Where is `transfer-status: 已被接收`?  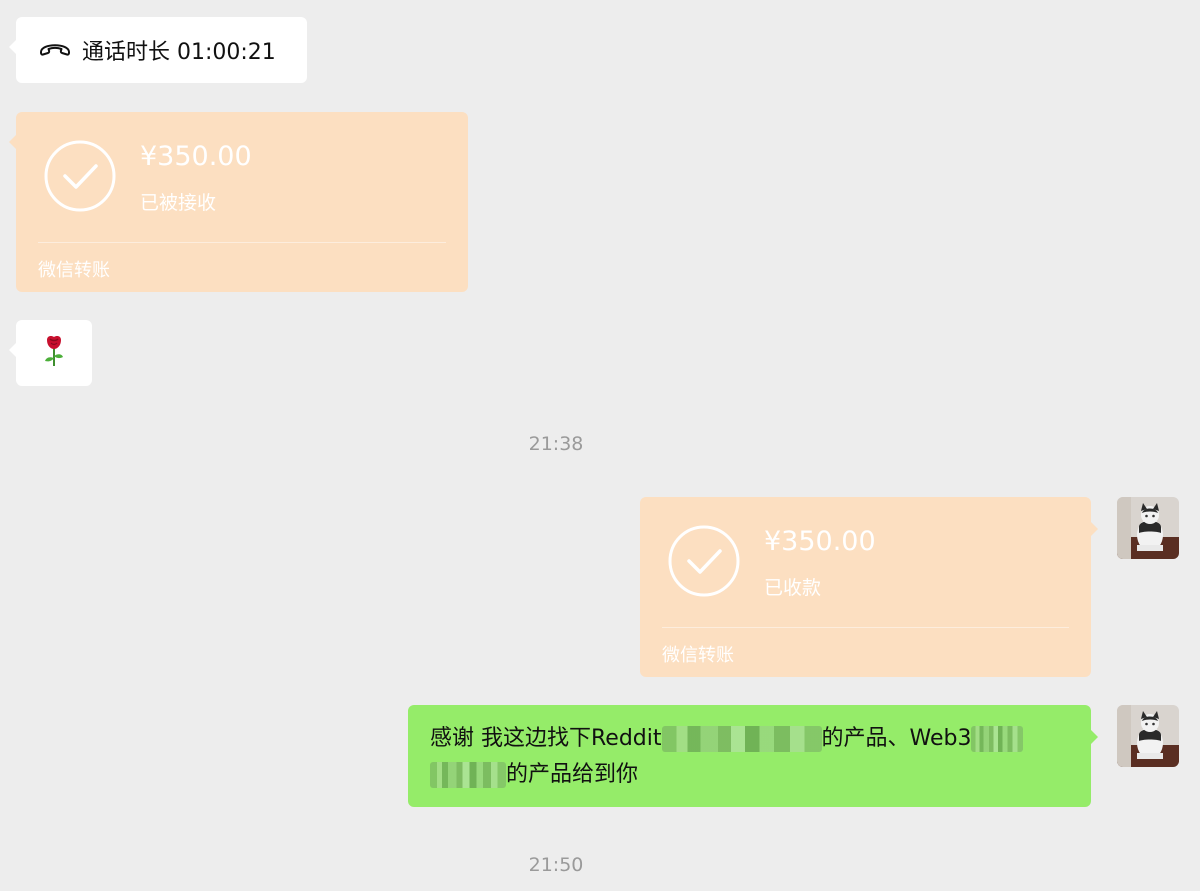
transfer-status: 已被接收 is located at coordinates (178, 203).